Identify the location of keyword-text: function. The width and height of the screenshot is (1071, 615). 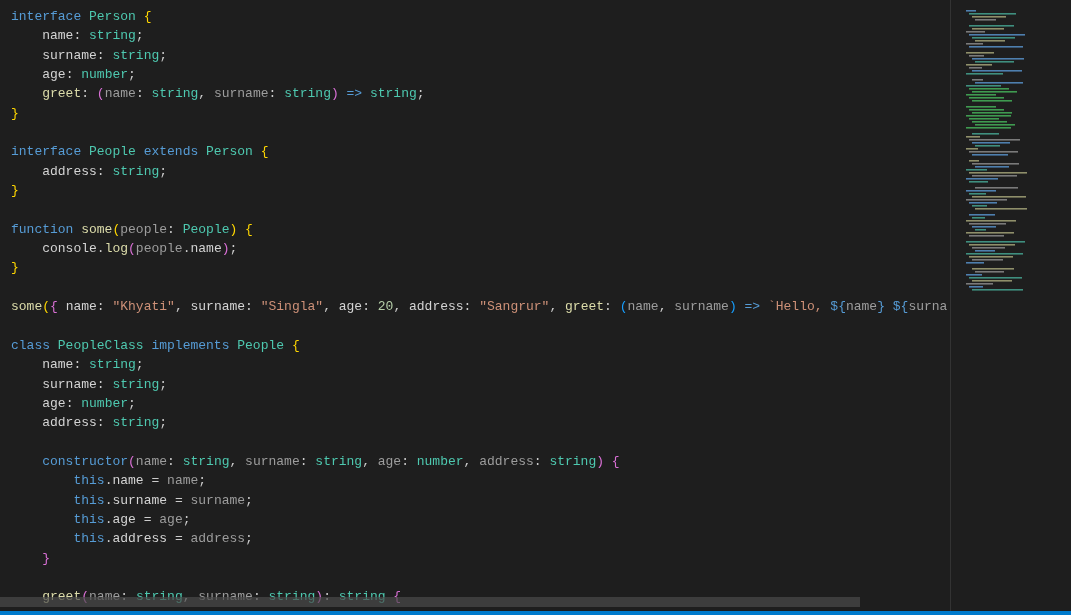
(43, 229).